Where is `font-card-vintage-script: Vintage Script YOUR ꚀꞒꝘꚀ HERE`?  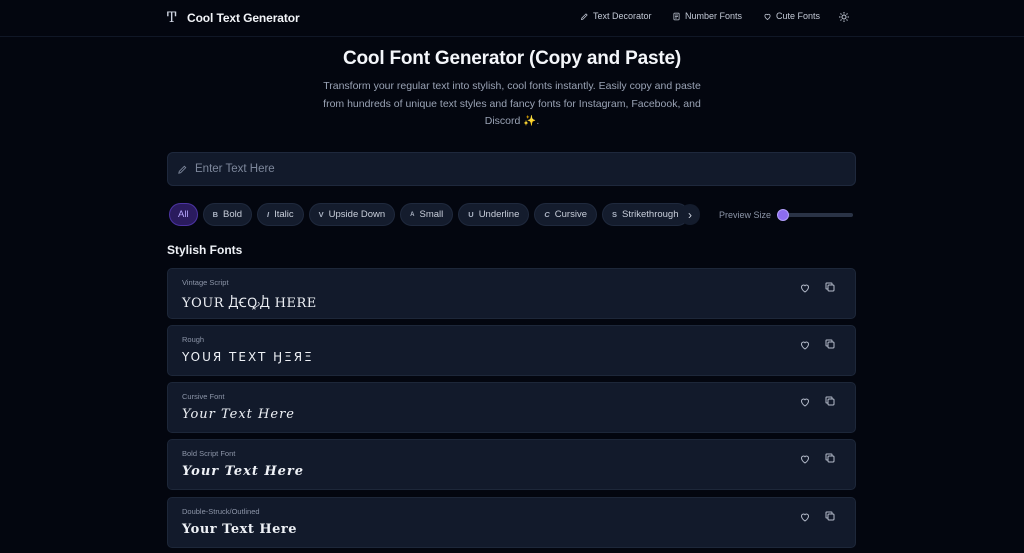 font-card-vintage-script: Vintage Script YOUR ꚀꞒꝘꚀ HERE is located at coordinates (511, 293).